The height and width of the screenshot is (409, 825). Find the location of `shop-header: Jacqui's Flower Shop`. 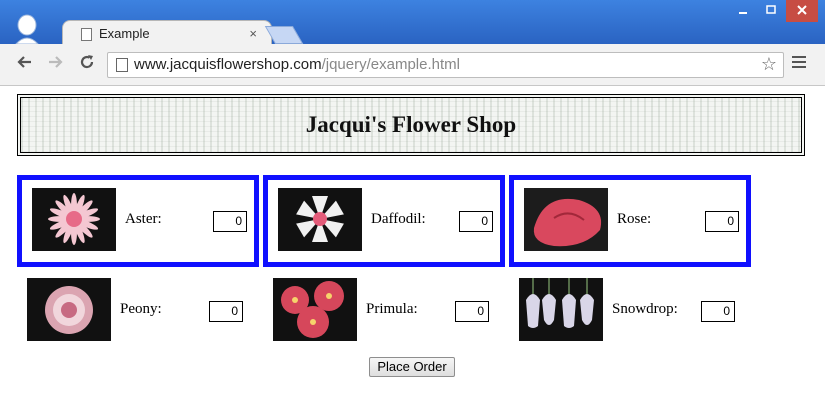

shop-header: Jacqui's Flower Shop is located at coordinates (411, 125).